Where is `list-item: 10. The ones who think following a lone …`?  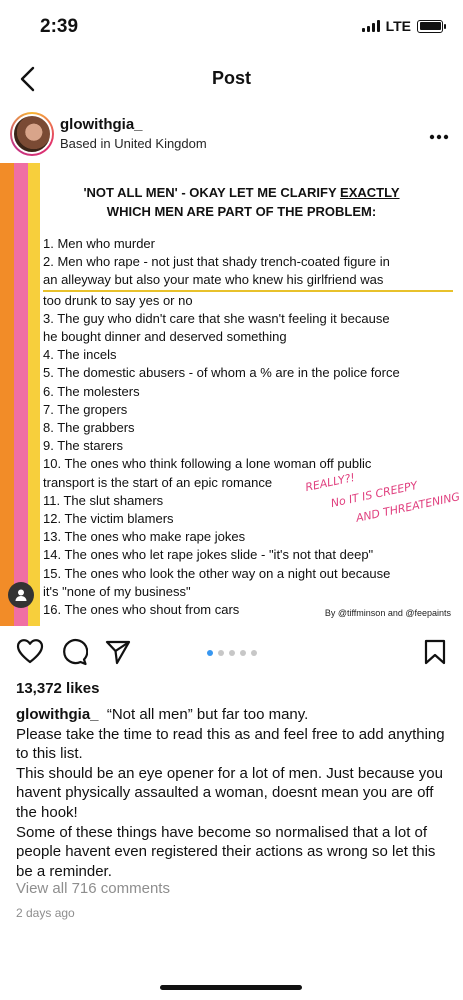 list-item: 10. The ones who think following a lone … is located at coordinates (207, 464).